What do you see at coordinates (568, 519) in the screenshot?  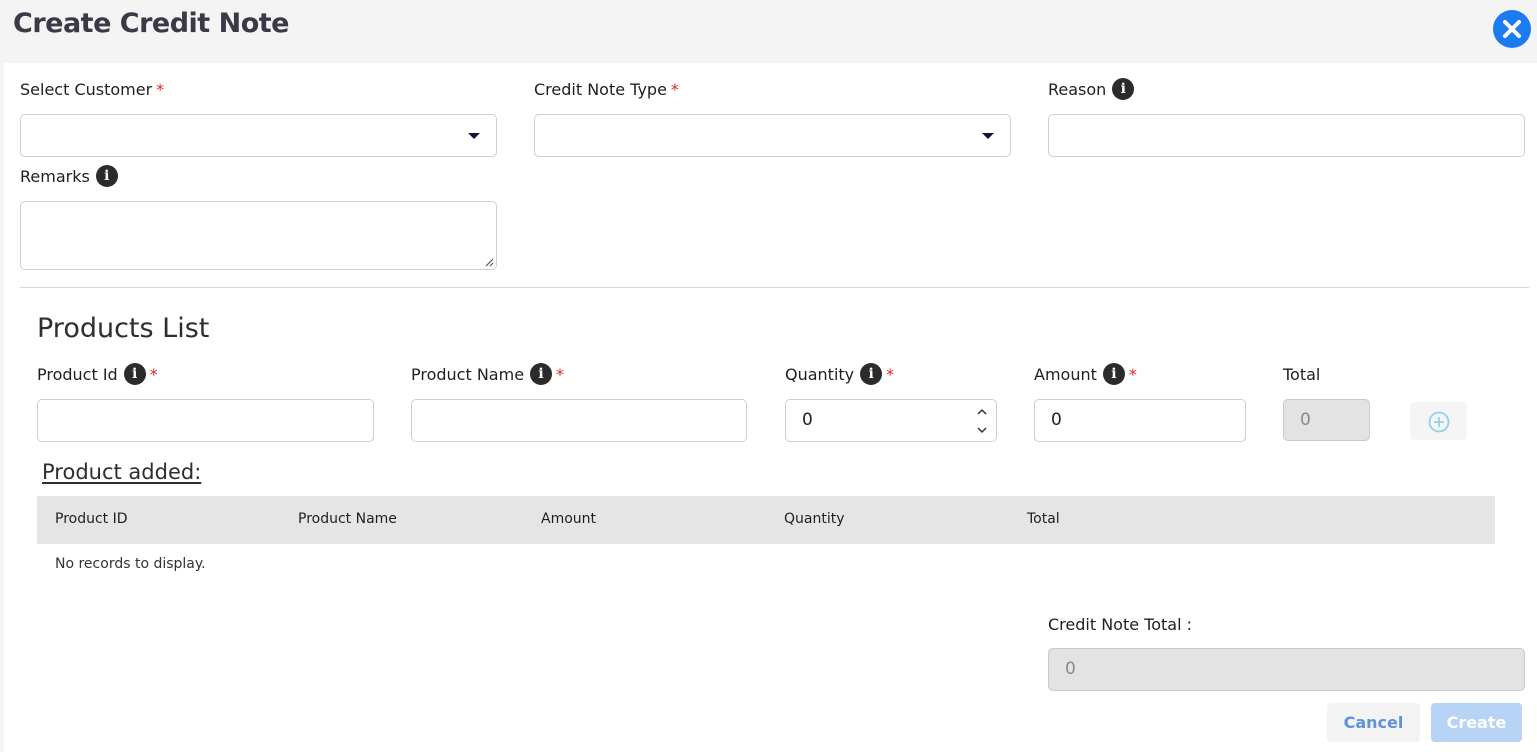 I see `column-header-amount: Amount` at bounding box center [568, 519].